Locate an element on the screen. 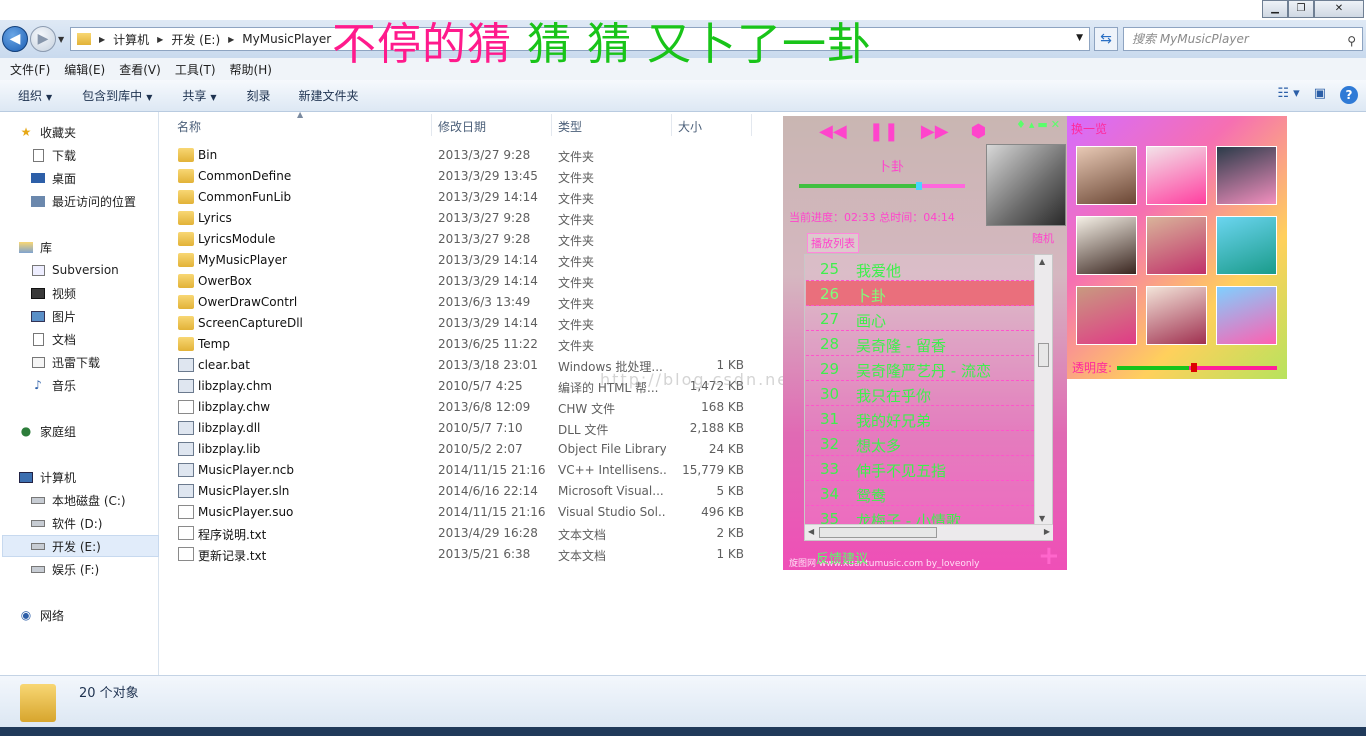 The image size is (1366, 736). shuffle-button: 随机 is located at coordinates (1043, 238).